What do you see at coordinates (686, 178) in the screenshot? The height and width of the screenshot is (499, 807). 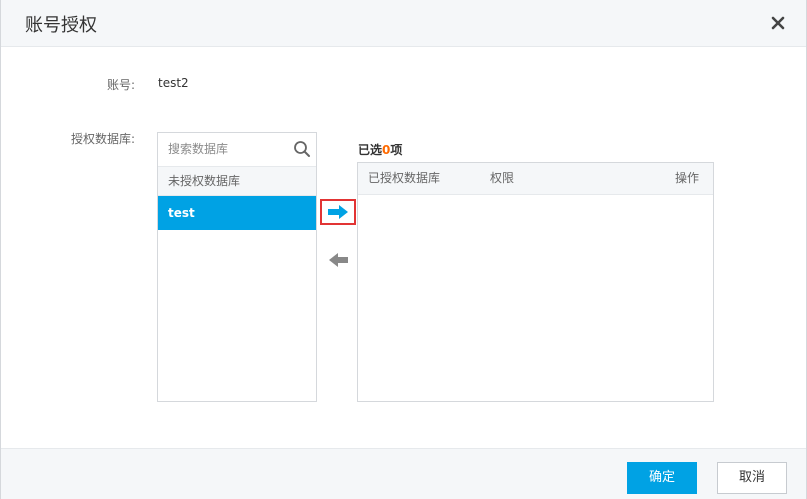 I see `column-action: 操作` at bounding box center [686, 178].